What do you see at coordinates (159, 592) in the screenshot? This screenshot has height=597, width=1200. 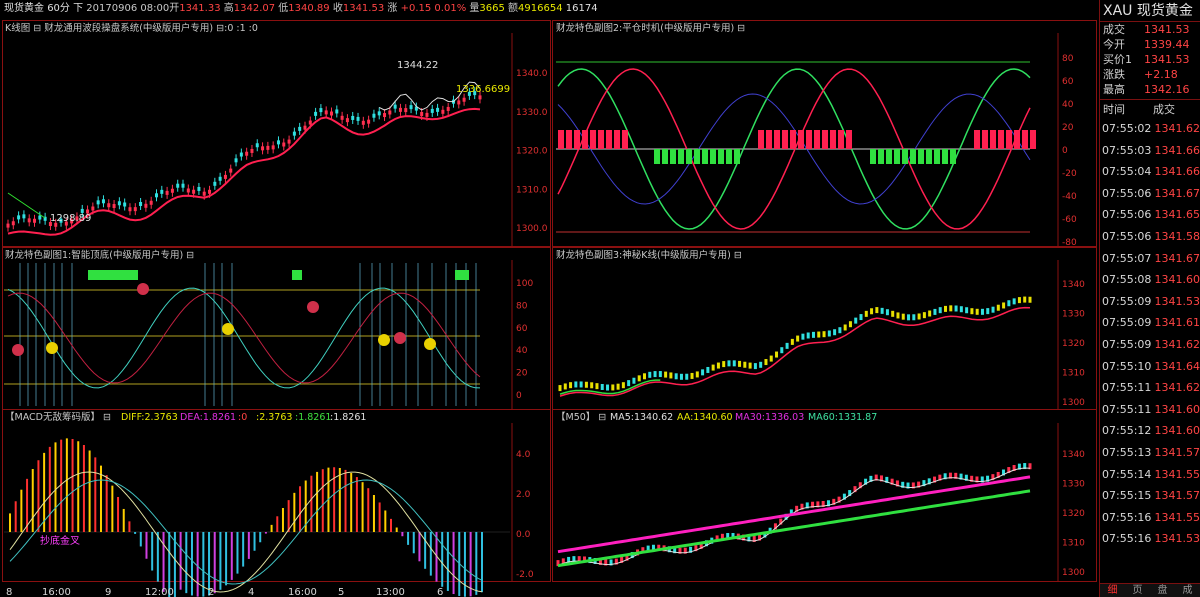 I see `x-tick-label: 12:00` at bounding box center [159, 592].